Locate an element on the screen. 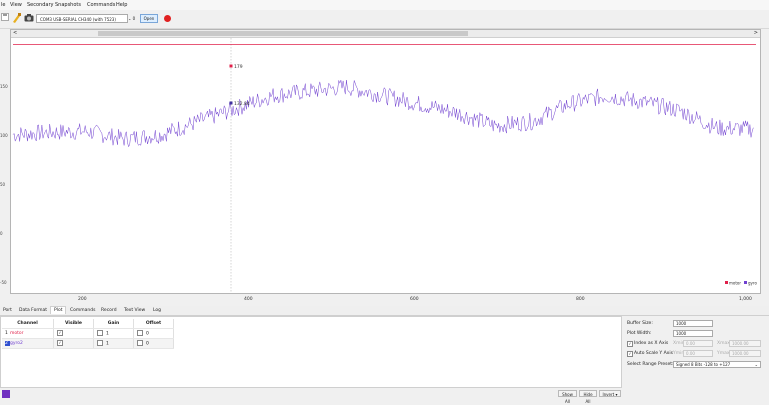 The width and height of the screenshot is (769, 405). channel-name: gyro2 is located at coordinates (16, 343).